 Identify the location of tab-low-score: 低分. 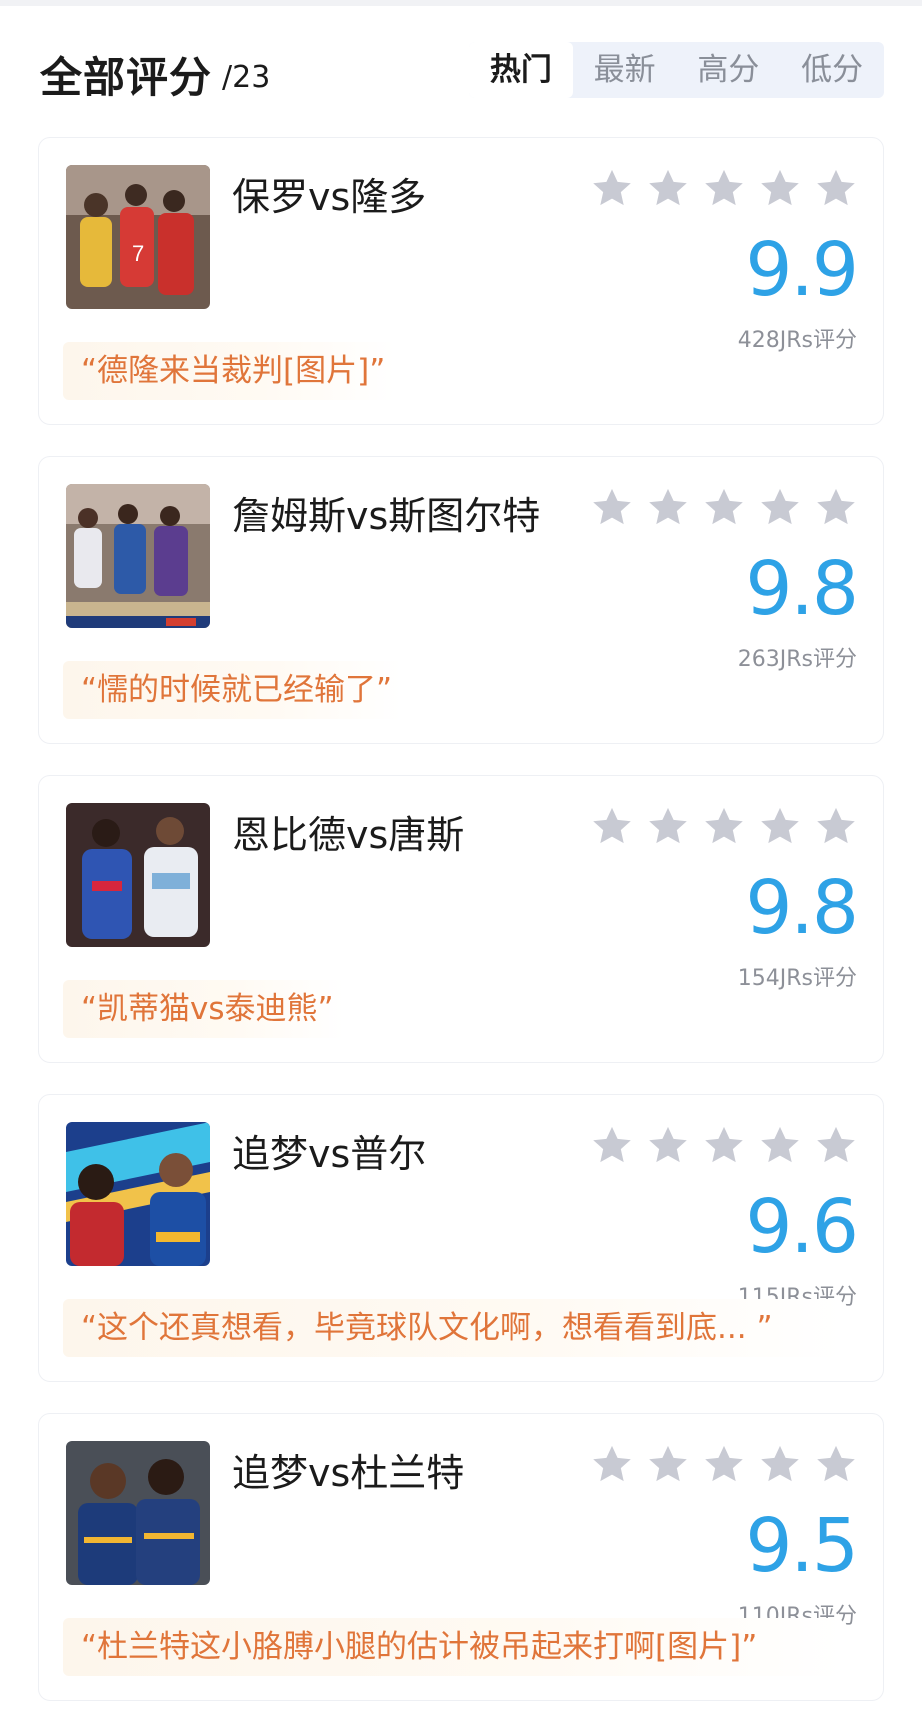
(832, 70).